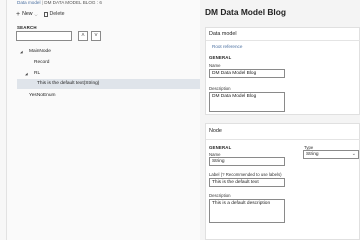  Describe the element at coordinates (18, 14) in the screenshot. I see `plus-icon: +` at that location.